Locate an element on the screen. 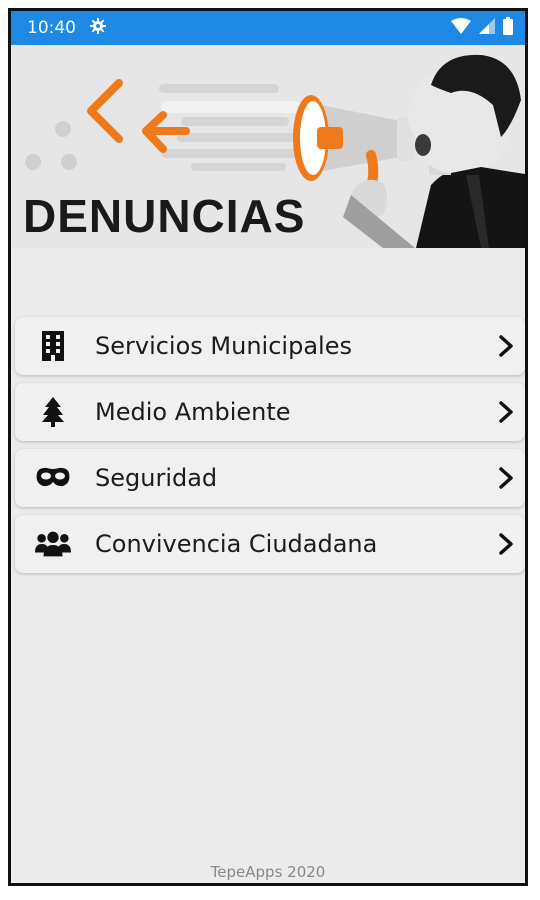 Image resolution: width=540 pixels, height=900 pixels. menu-item-label: Servicios Municipales is located at coordinates (223, 346).